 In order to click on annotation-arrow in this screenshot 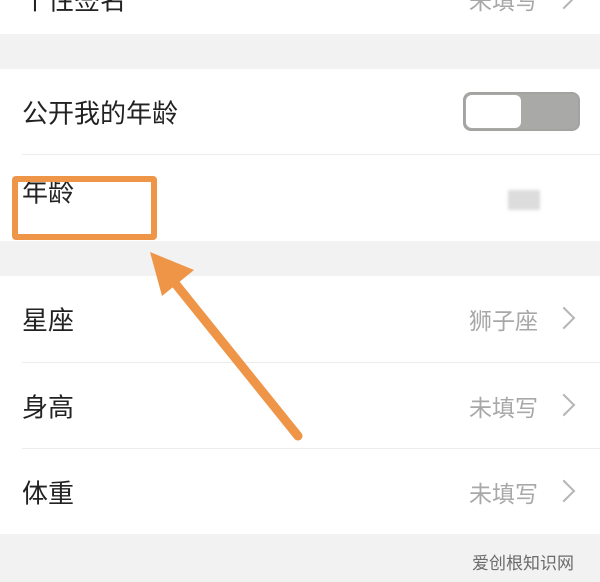, I will do `click(226, 346)`.